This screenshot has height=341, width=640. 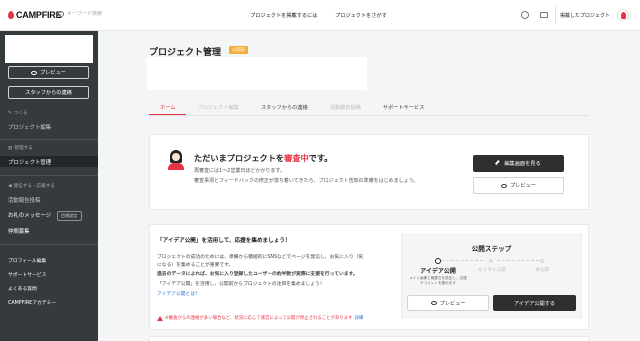 What do you see at coordinates (452, 303) in the screenshot?
I see `steps-preview-label: プレビュー` at bounding box center [452, 303].